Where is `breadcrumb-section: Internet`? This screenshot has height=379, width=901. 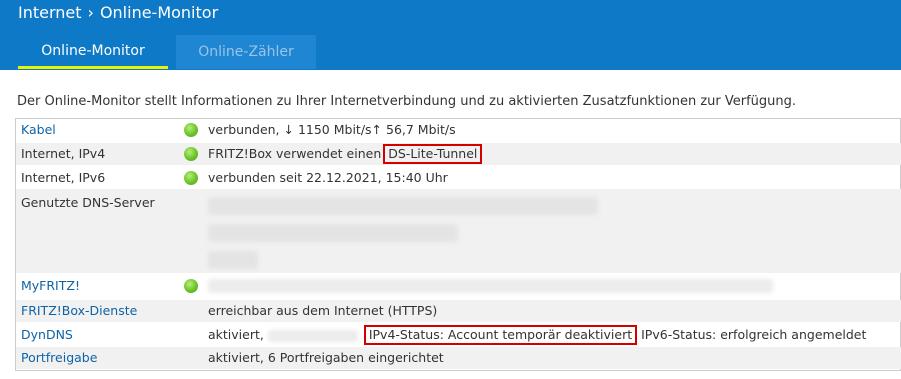 breadcrumb-section: Internet is located at coordinates (50, 13).